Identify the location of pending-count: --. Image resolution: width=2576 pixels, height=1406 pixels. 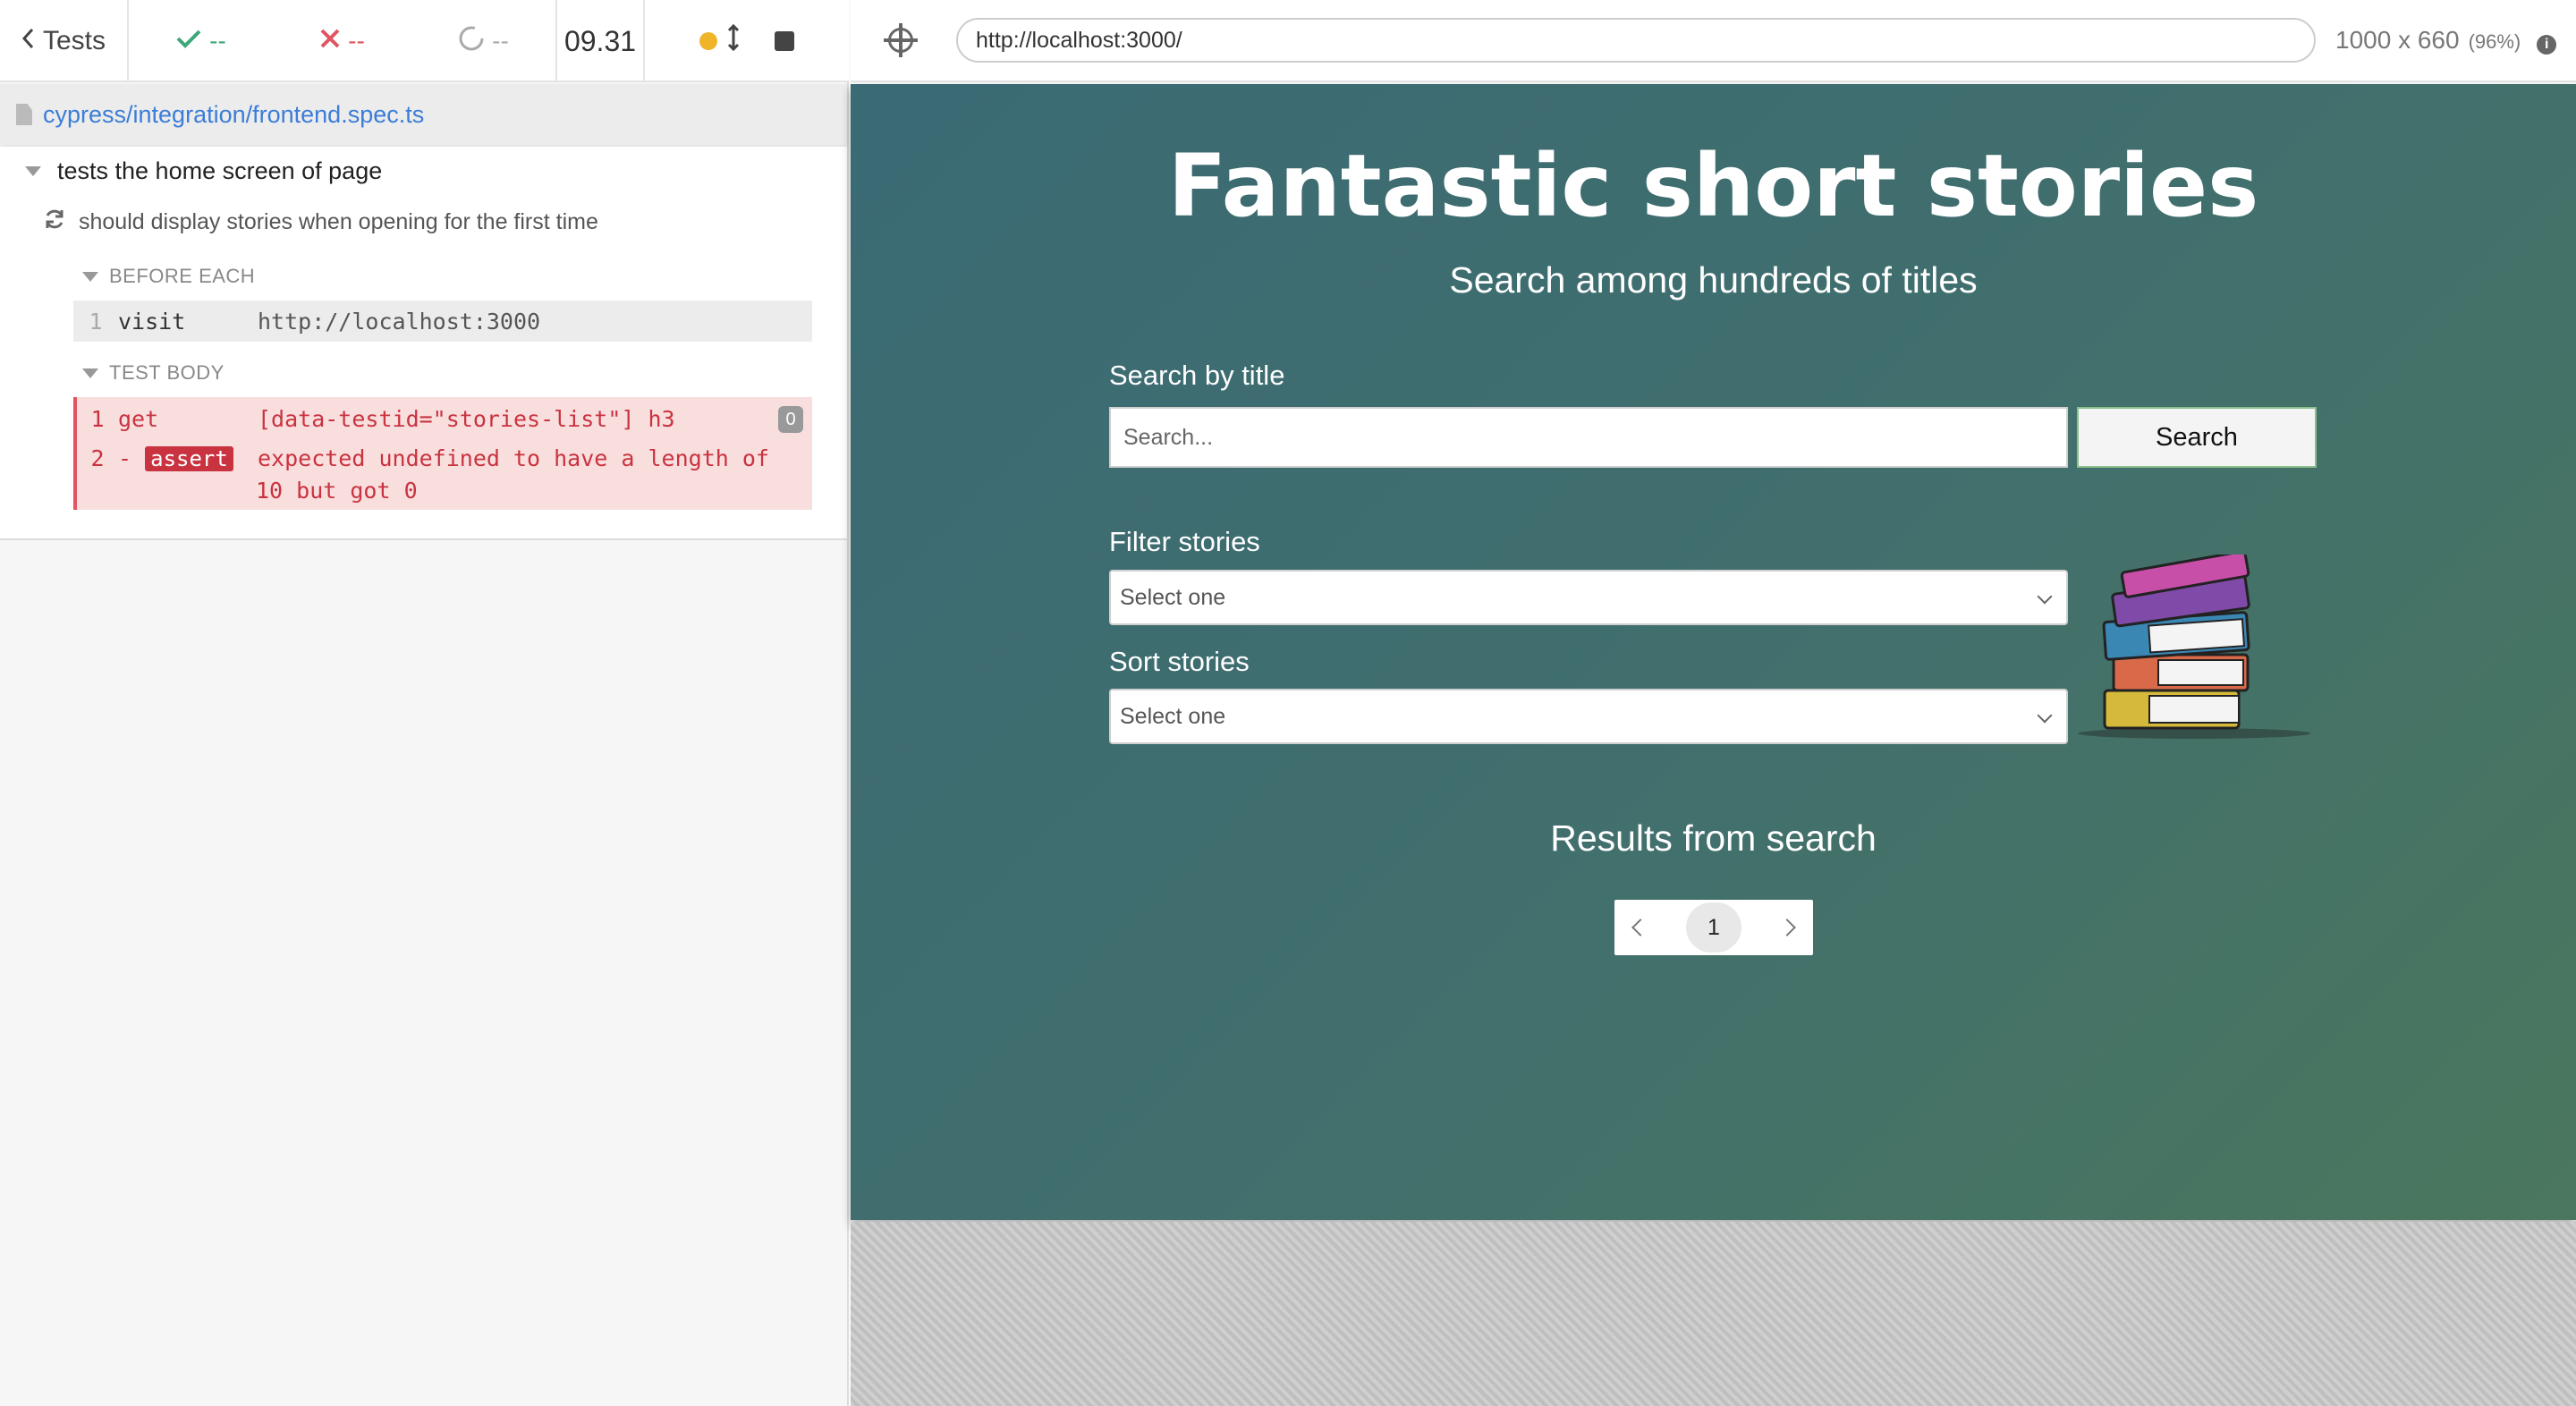
(500, 41).